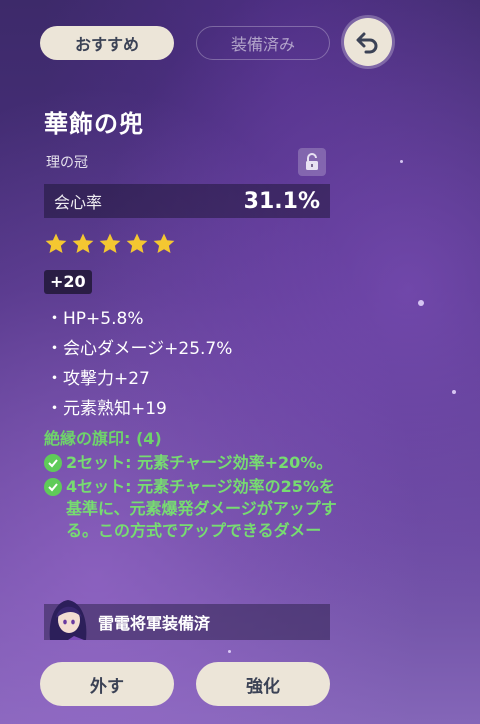 This screenshot has width=480, height=724. I want to click on unlock-glyph, so click(312, 161).